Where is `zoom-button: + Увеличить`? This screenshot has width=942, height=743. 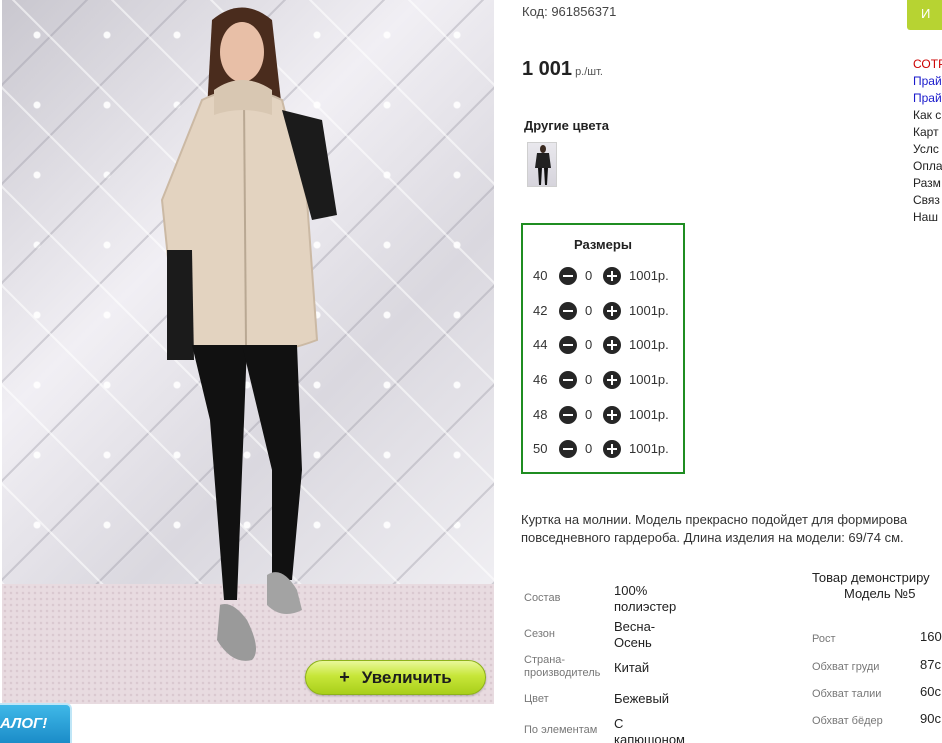
zoom-button: + Увеличить is located at coordinates (395, 677).